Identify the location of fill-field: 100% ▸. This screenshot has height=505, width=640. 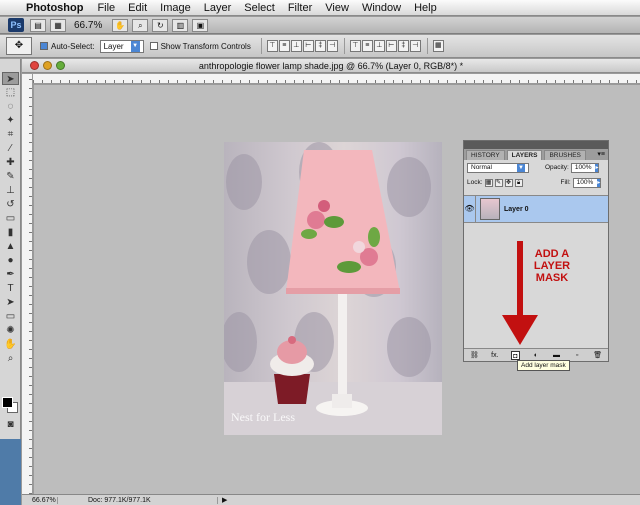
(586, 182).